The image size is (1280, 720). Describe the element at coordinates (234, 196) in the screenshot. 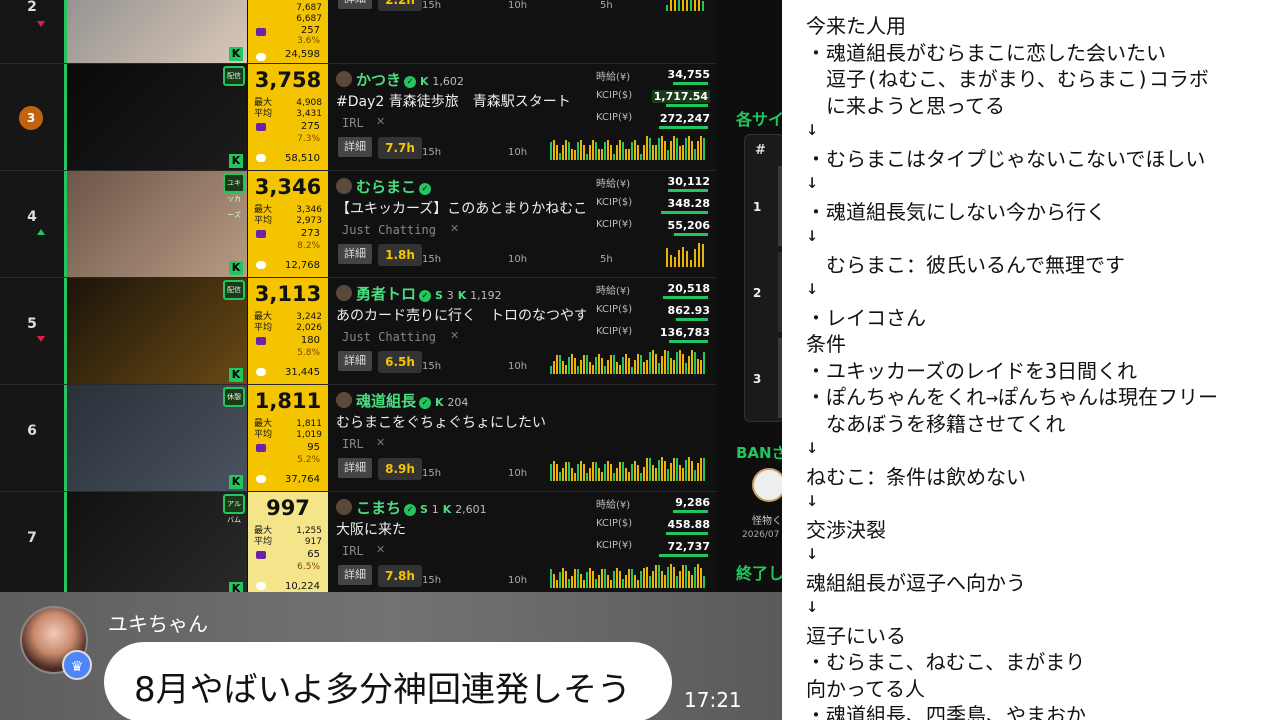

I see `channel-logo: ユキッカーズ` at that location.